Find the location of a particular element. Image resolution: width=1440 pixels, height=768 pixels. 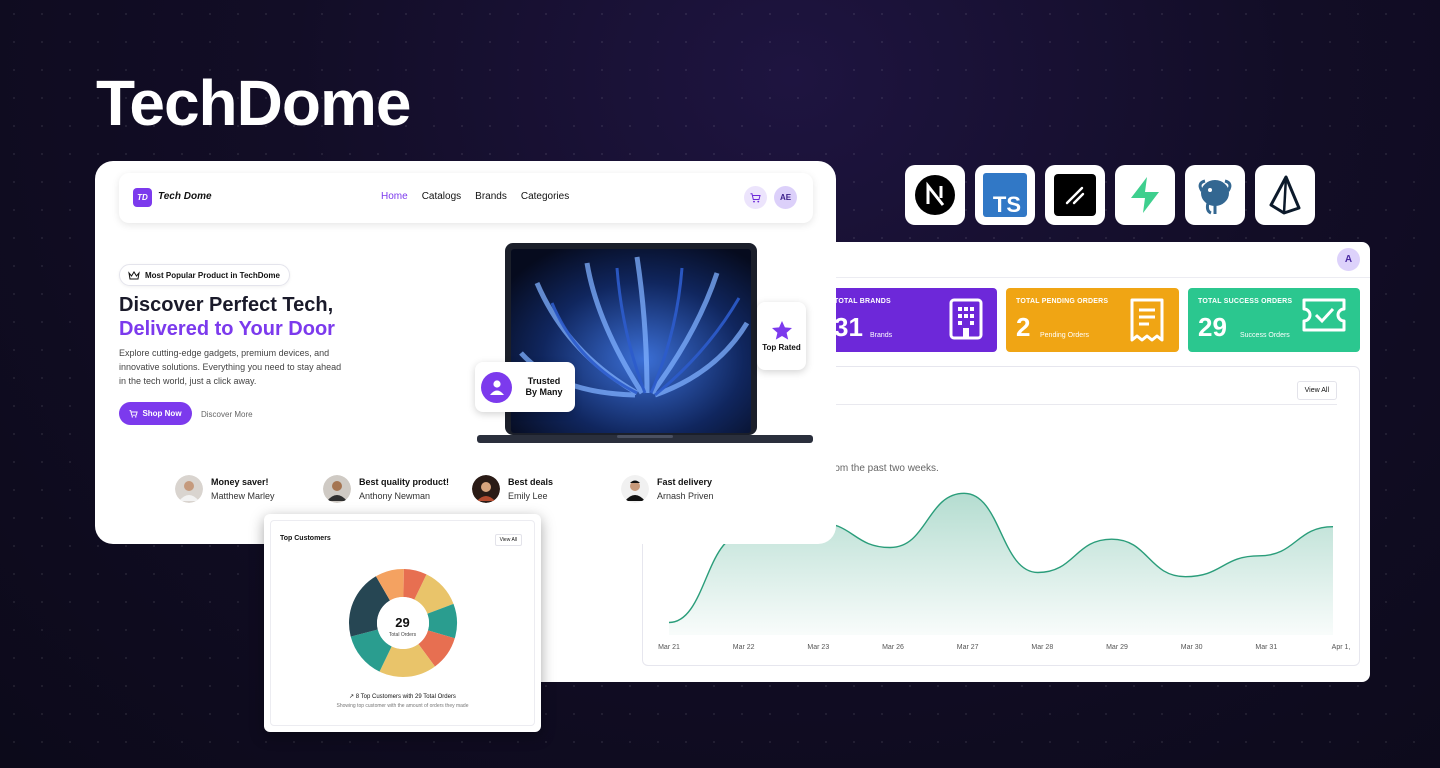

stat-value: 31 is located at coordinates (848, 327).